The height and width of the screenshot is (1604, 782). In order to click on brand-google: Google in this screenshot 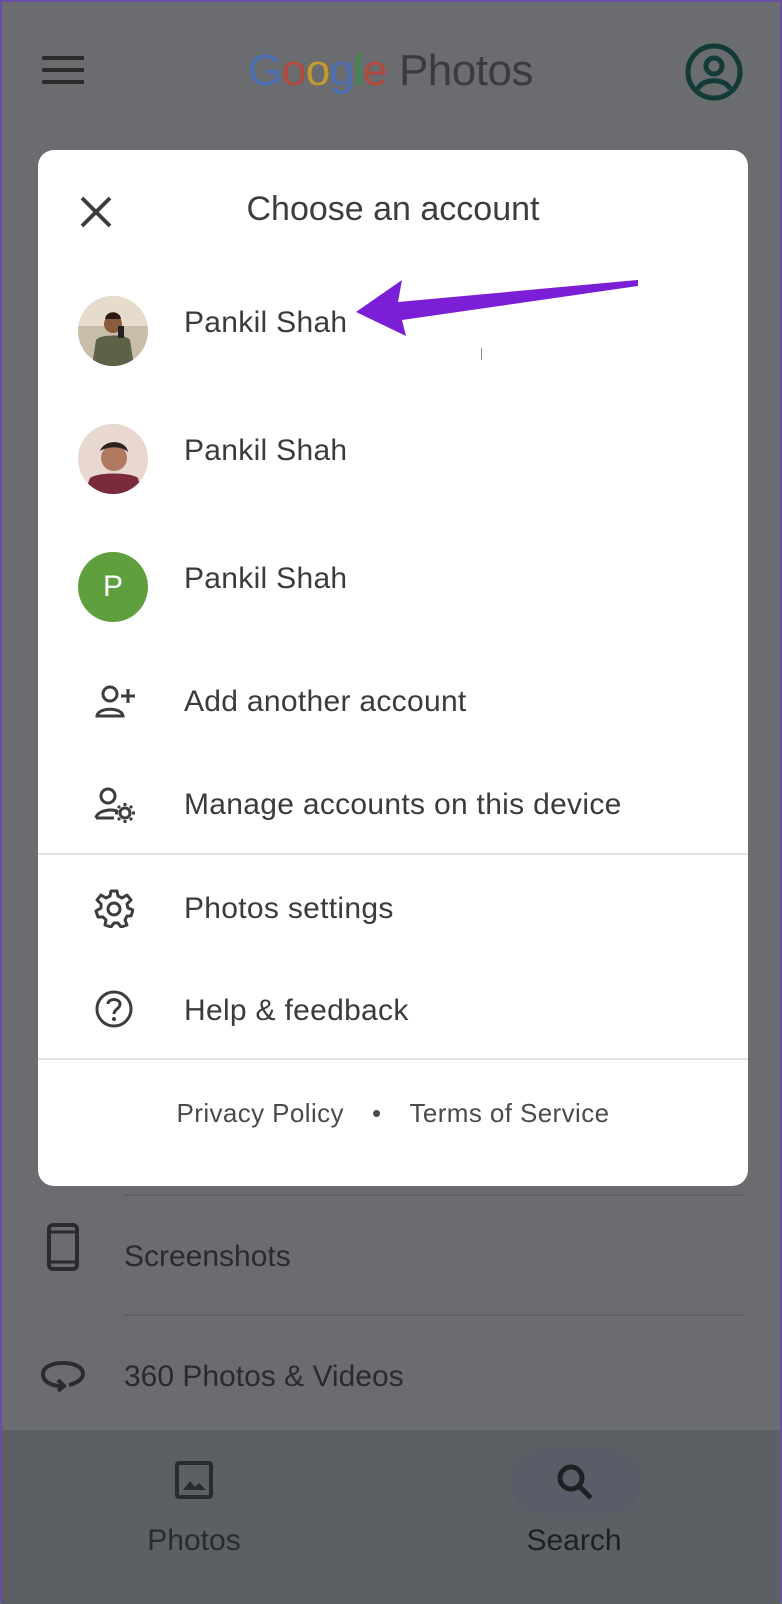, I will do `click(317, 70)`.